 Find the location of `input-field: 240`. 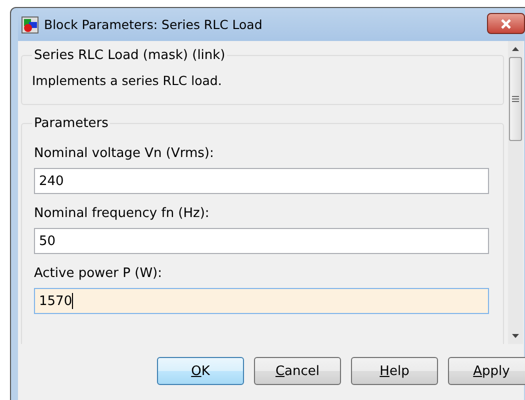

input-field: 240 is located at coordinates (261, 181).